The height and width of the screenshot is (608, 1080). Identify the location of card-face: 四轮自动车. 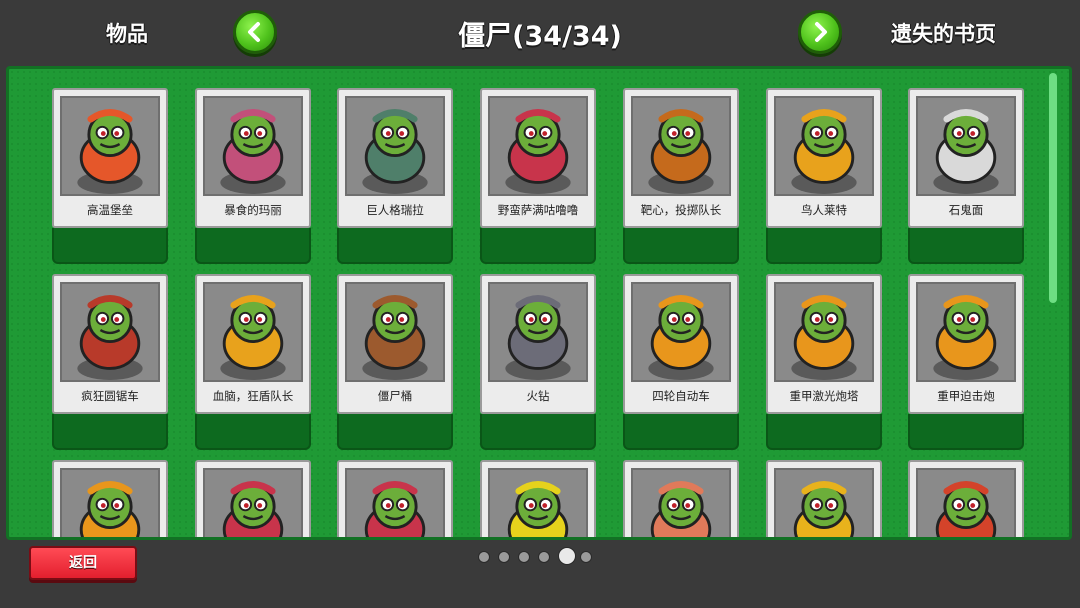
(681, 344).